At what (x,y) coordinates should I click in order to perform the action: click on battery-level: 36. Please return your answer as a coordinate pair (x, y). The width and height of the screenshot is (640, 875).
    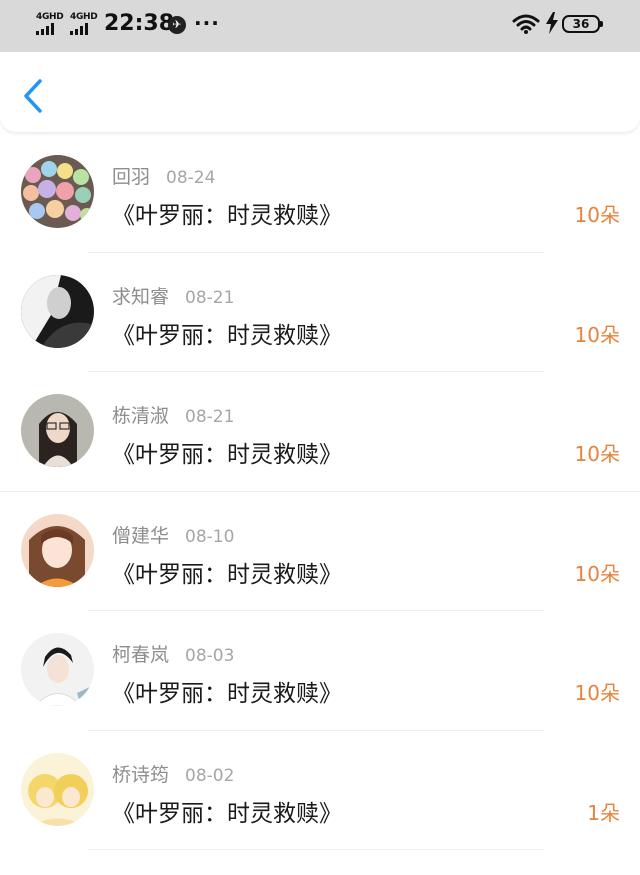
    Looking at the image, I should click on (581, 24).